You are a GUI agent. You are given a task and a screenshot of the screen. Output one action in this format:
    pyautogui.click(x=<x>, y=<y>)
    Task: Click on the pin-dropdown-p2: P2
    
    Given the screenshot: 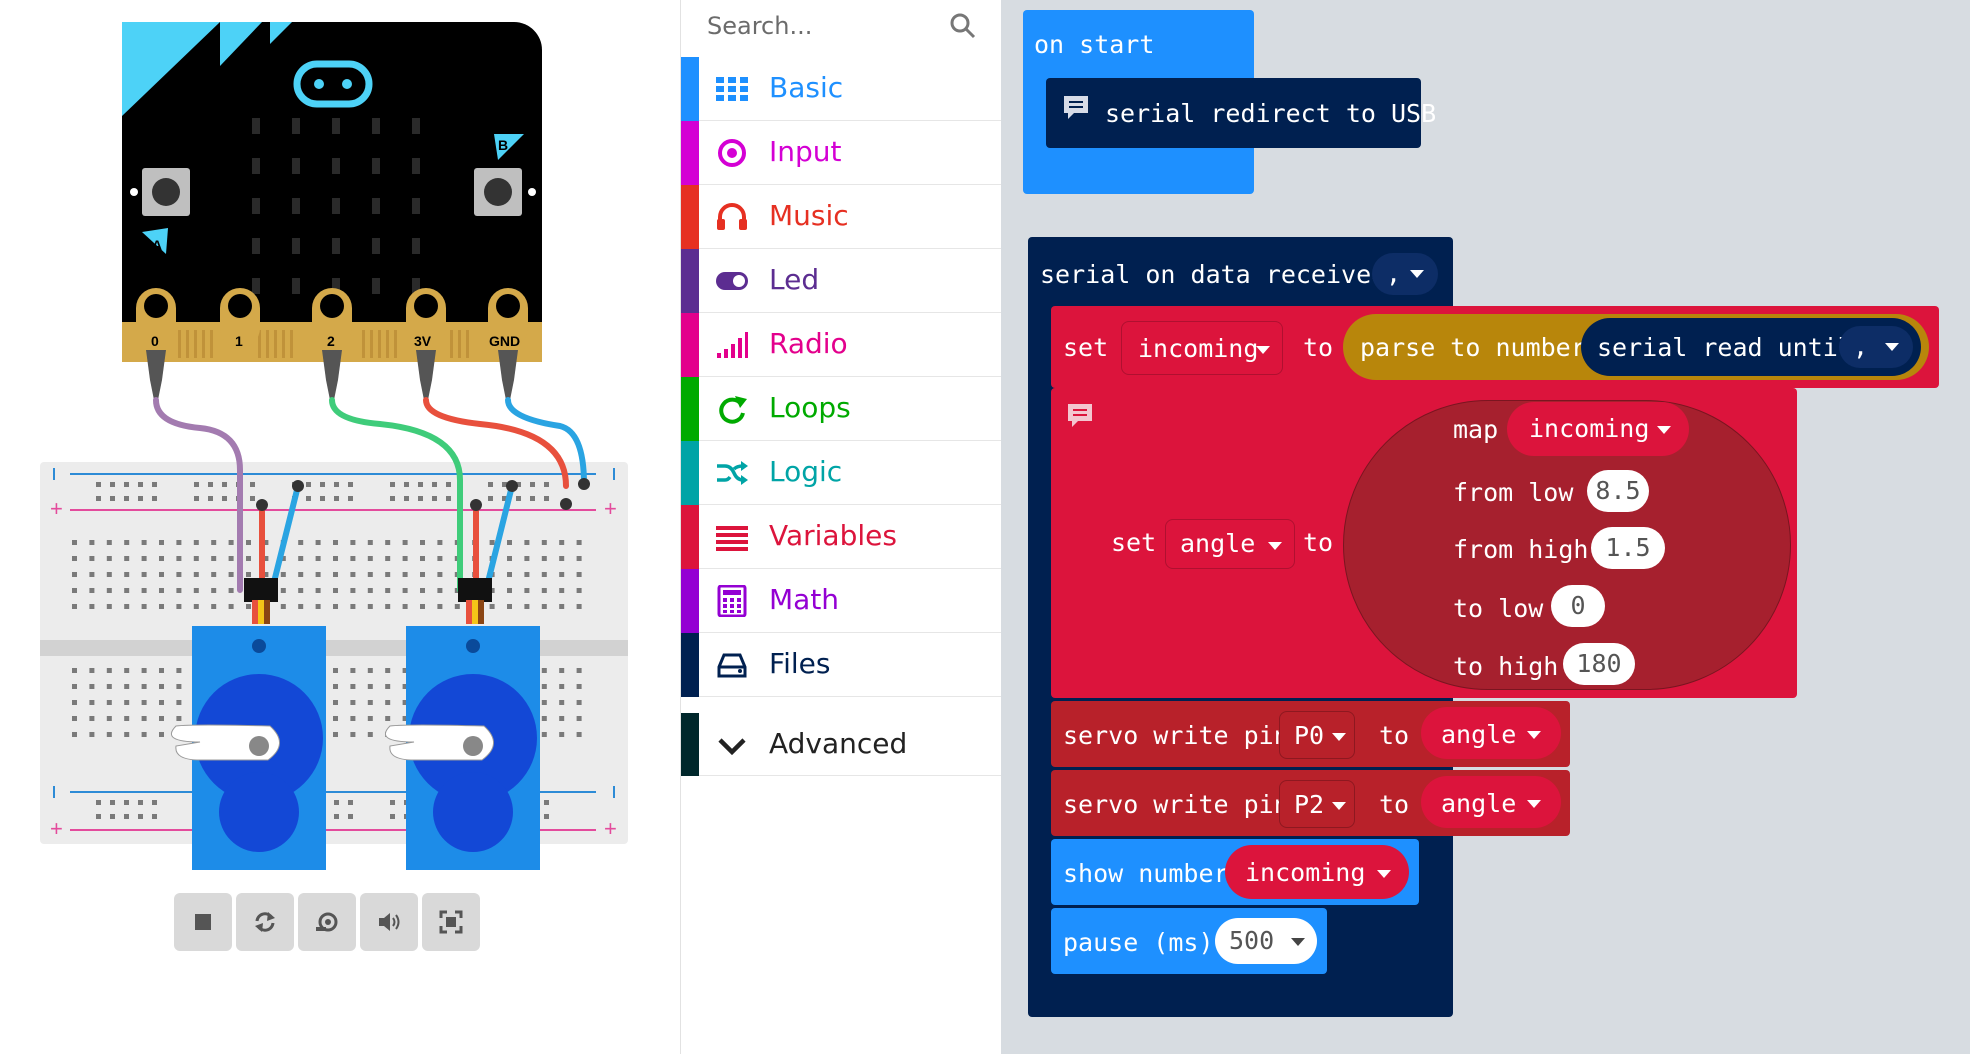 What is the action you would take?
    pyautogui.click(x=1317, y=804)
    